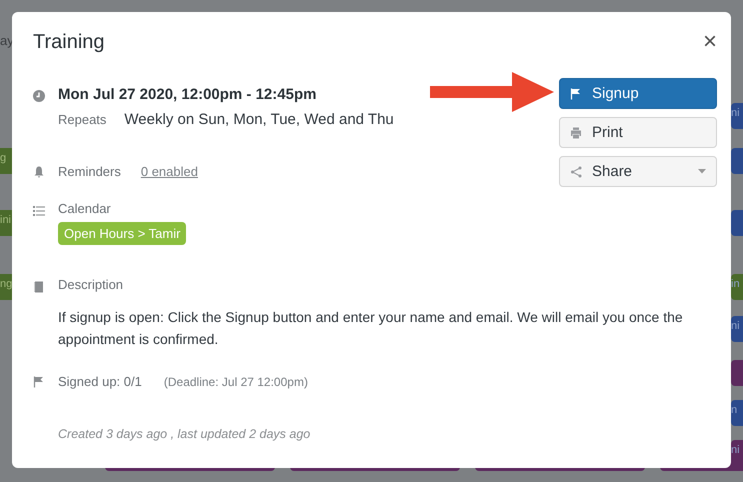 This screenshot has height=482, width=743. Describe the element at coordinates (82, 119) in the screenshot. I see `repeats-label: Repeats` at that location.